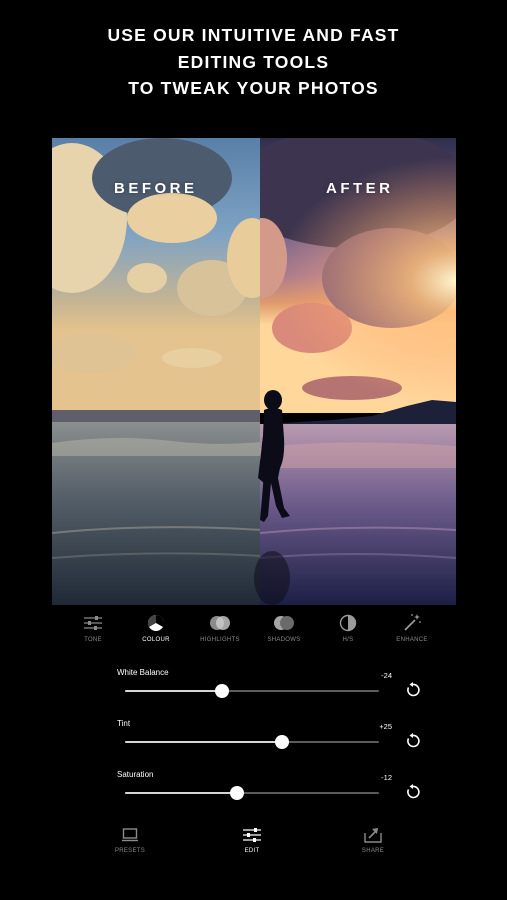 This screenshot has width=507, height=900. What do you see at coordinates (348, 640) in the screenshot?
I see `tool-hs-label: H/S` at bounding box center [348, 640].